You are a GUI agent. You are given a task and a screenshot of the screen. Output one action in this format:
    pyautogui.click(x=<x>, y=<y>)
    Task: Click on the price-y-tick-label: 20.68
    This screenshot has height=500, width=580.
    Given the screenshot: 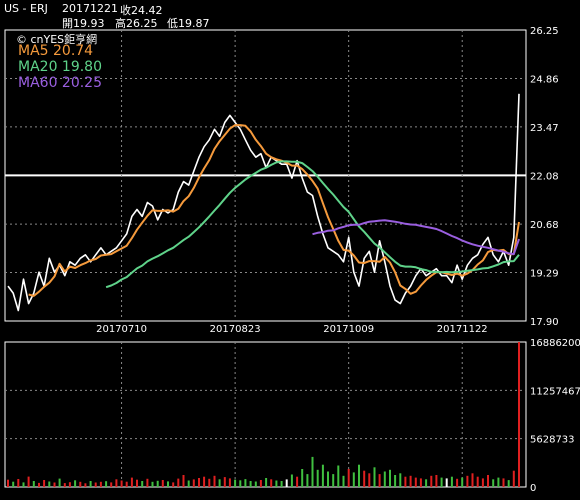 What is the action you would take?
    pyautogui.click(x=544, y=225)
    